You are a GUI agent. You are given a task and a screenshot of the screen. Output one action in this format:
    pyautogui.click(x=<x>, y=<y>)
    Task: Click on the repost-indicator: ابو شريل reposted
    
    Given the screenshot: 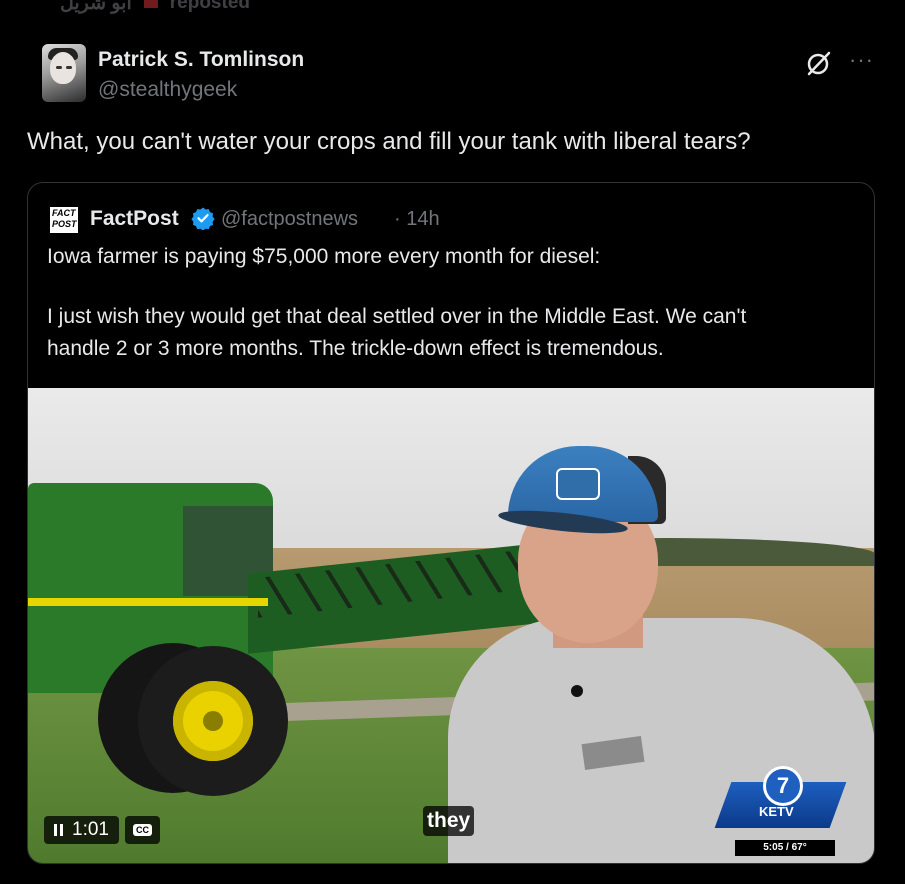 What is the action you would take?
    pyautogui.click(x=452, y=22)
    